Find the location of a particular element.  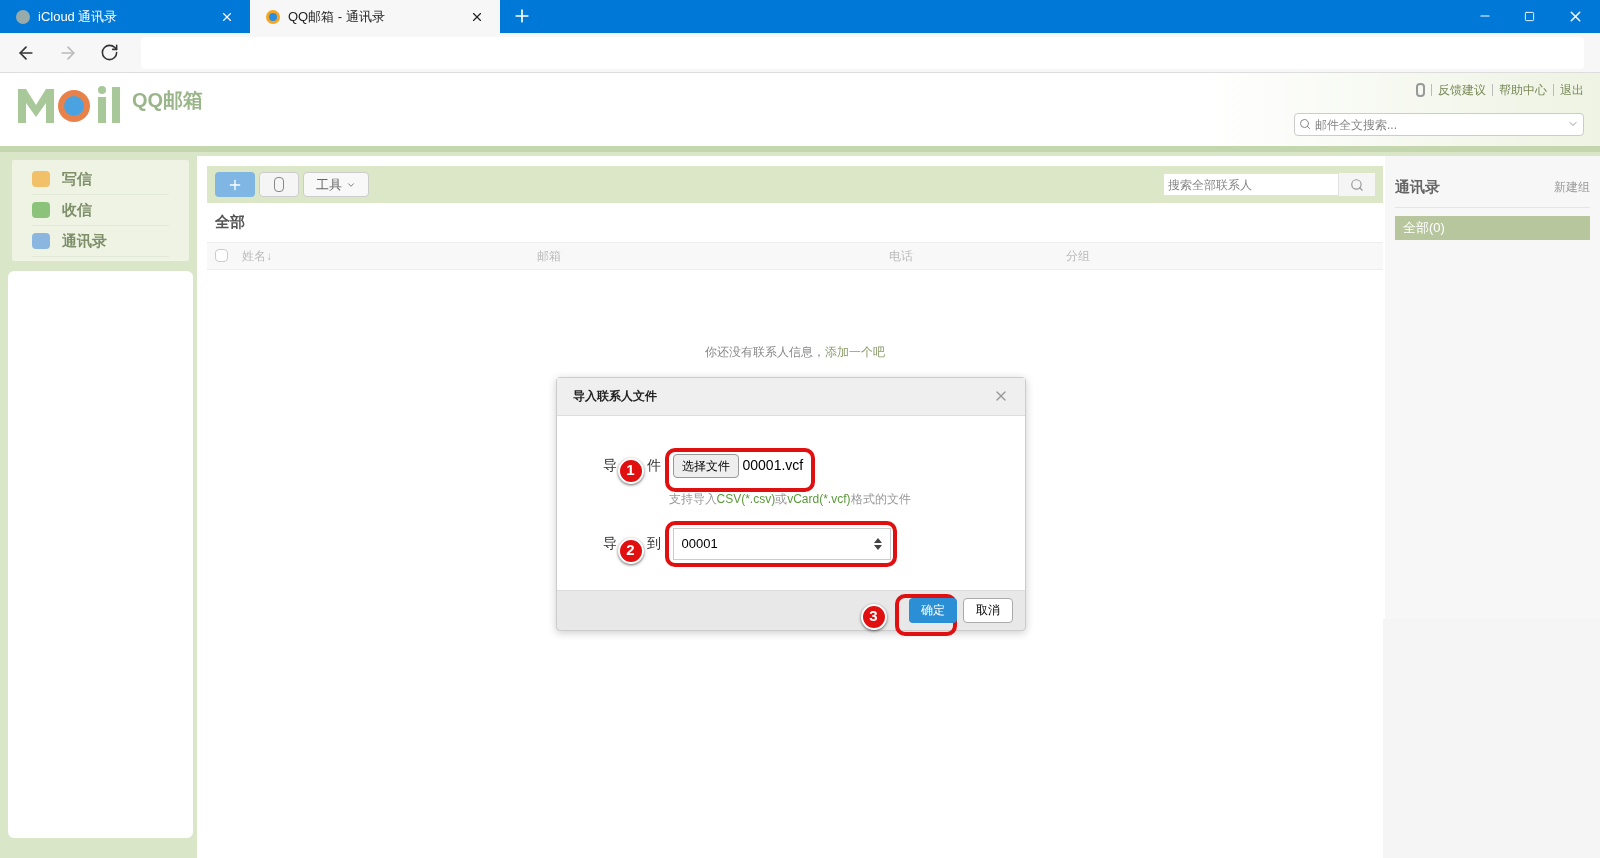

sidebar-item: 通讯录 is located at coordinates (100, 241).